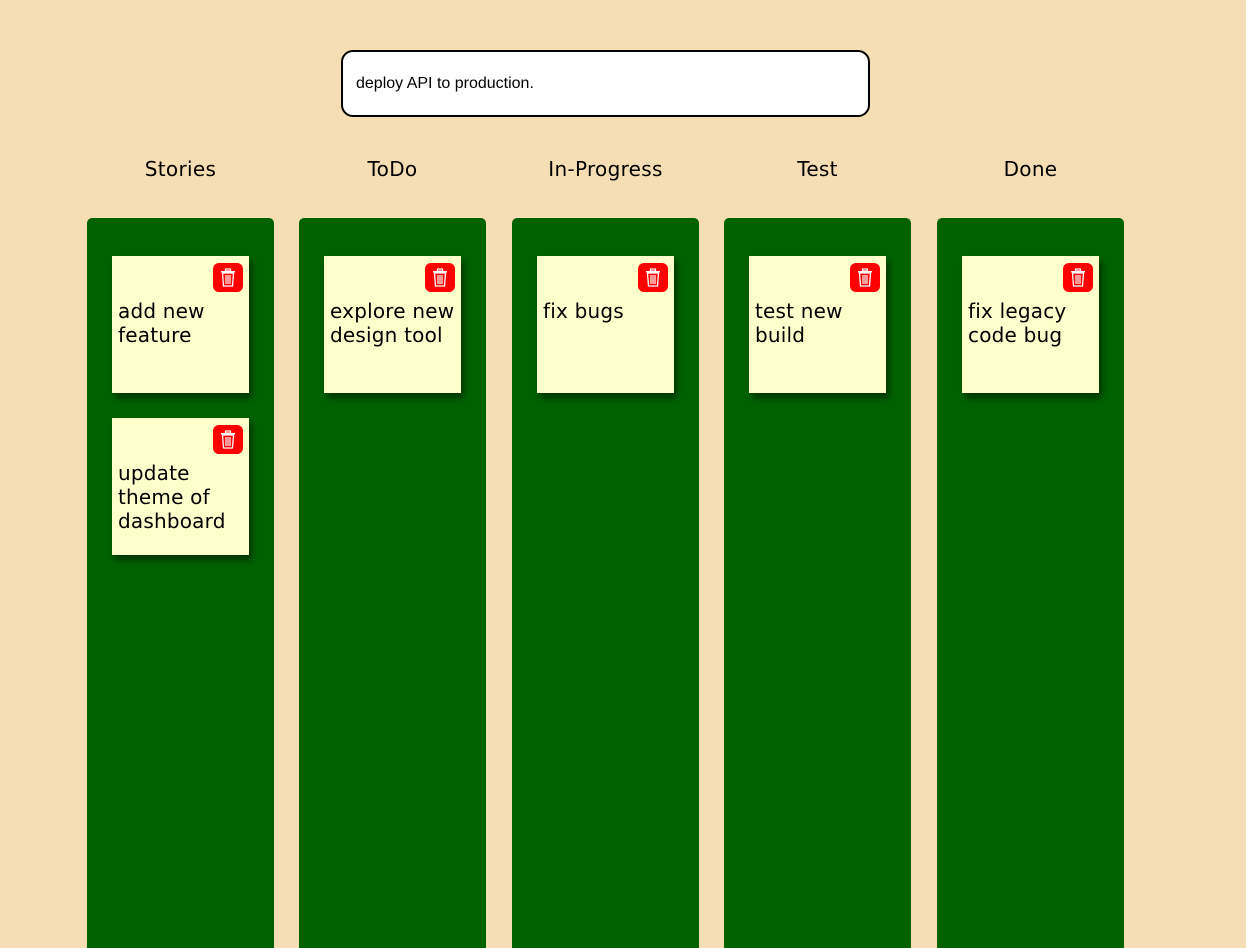  I want to click on card-text: fix legacy code bug, so click(1017, 323).